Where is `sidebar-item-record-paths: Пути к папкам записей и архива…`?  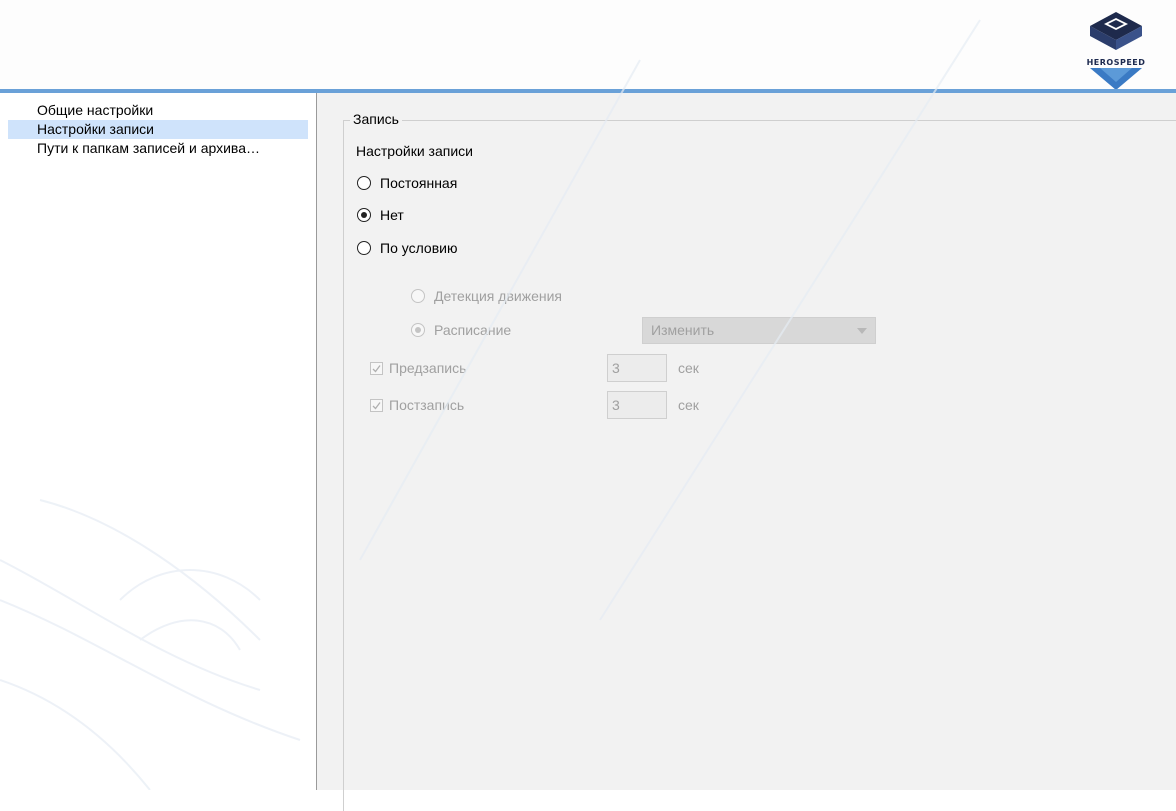
sidebar-item-record-paths: Пути к папкам записей и архива… is located at coordinates (158, 148).